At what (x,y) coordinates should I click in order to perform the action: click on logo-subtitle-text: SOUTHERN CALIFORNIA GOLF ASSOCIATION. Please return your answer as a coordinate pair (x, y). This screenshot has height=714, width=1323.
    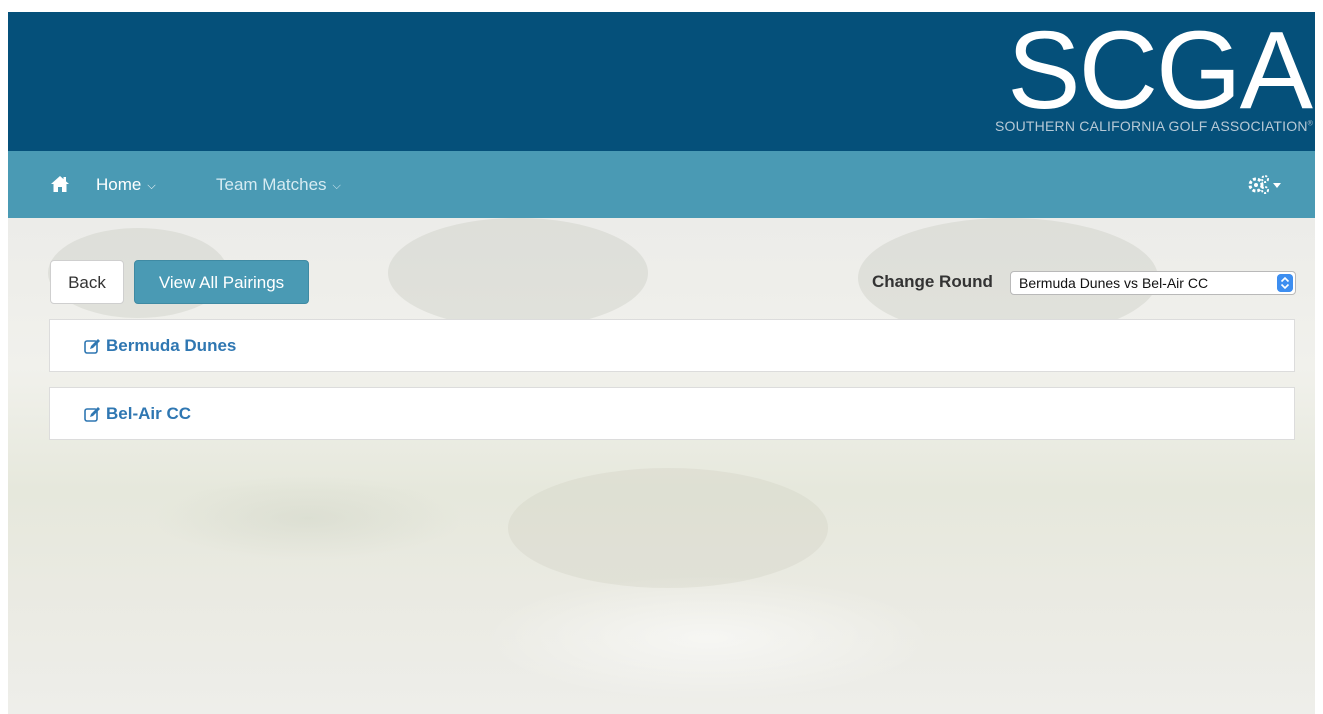
    Looking at the image, I should click on (1151, 126).